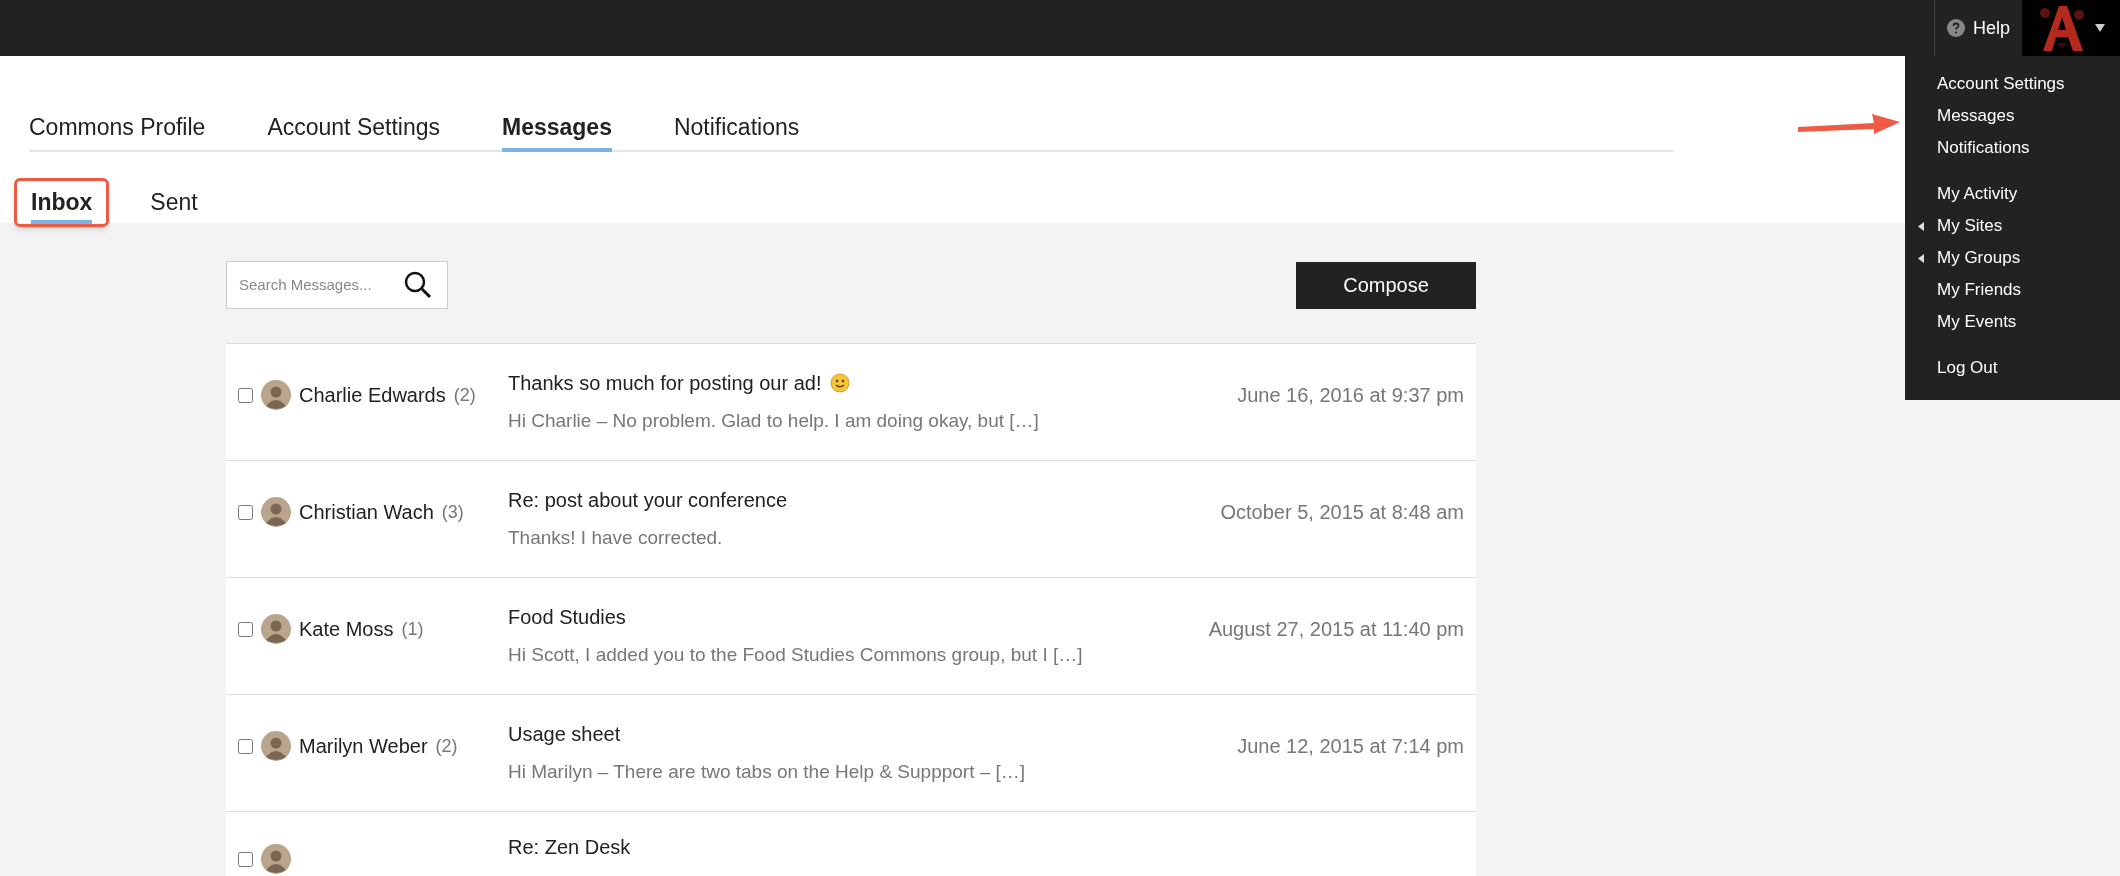  What do you see at coordinates (346, 629) in the screenshot?
I see `sender-name: Kate Moss` at bounding box center [346, 629].